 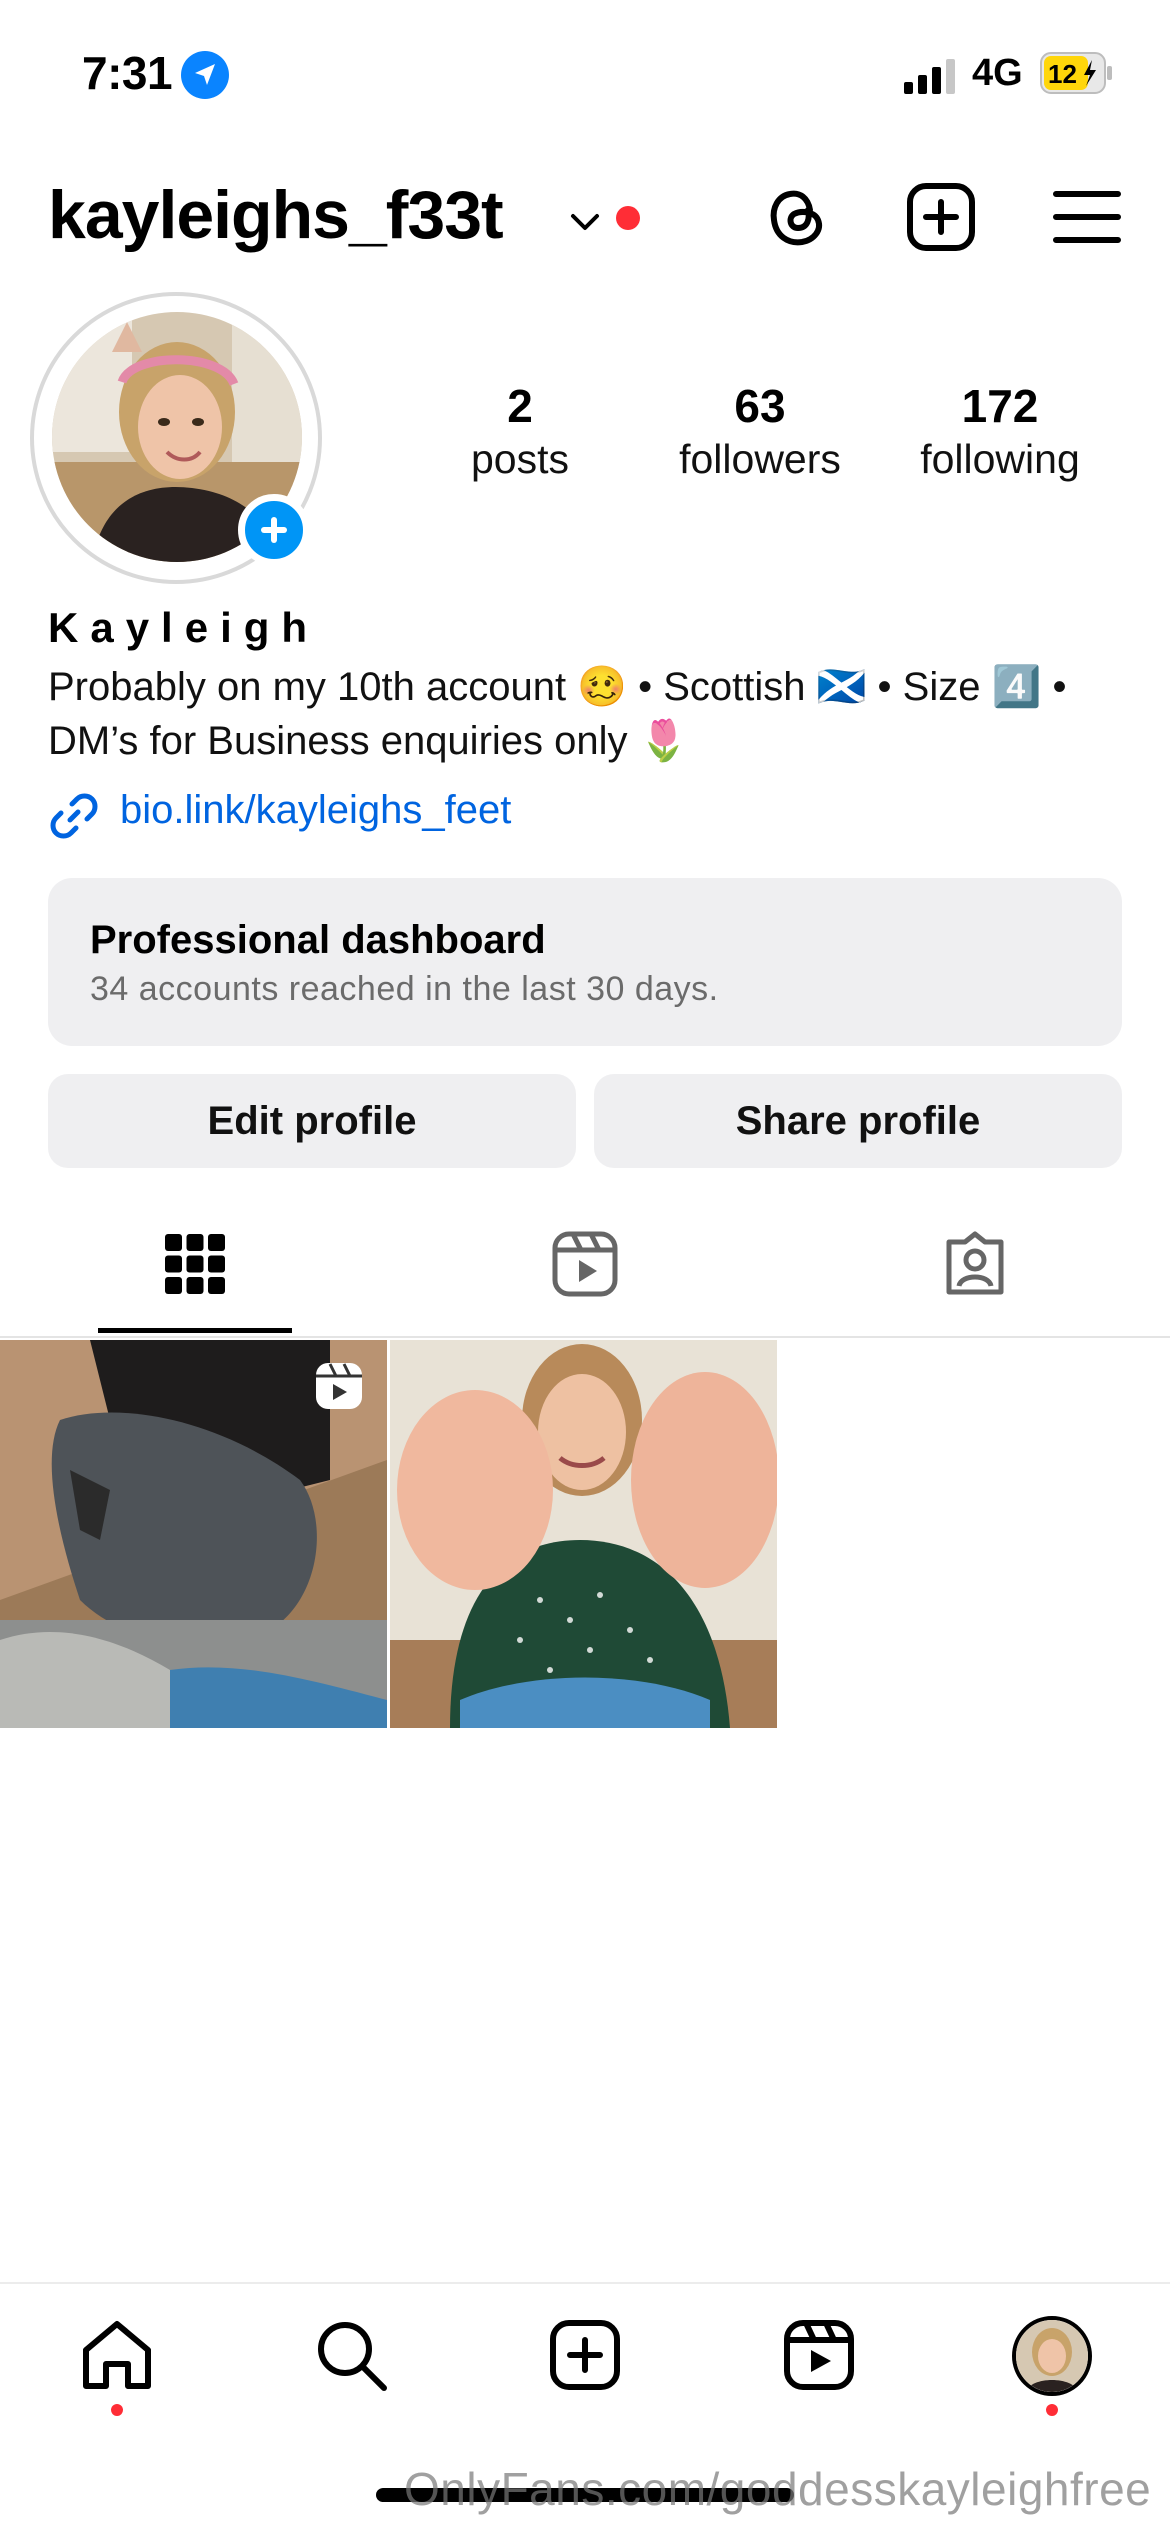 I want to click on notification-dot, so click(x=628, y=218).